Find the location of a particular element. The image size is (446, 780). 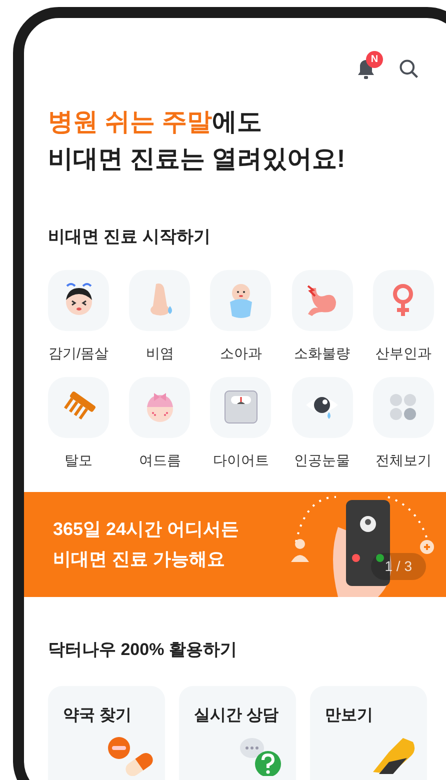

category-label: 여드름 is located at coordinates (159, 460).